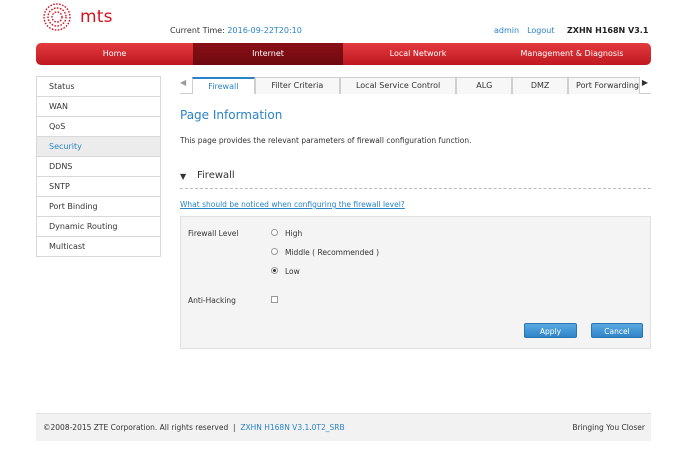 The width and height of the screenshot is (675, 450). What do you see at coordinates (223, 85) in the screenshot?
I see `tab-firewall: Firewall` at bounding box center [223, 85].